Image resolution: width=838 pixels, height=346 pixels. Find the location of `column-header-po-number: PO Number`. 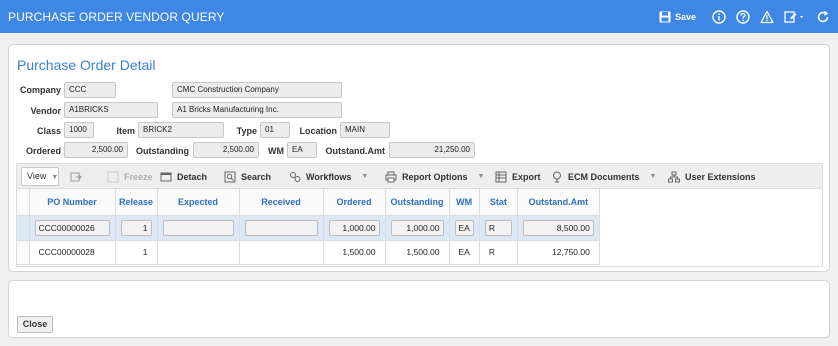

column-header-po-number: PO Number is located at coordinates (72, 202).